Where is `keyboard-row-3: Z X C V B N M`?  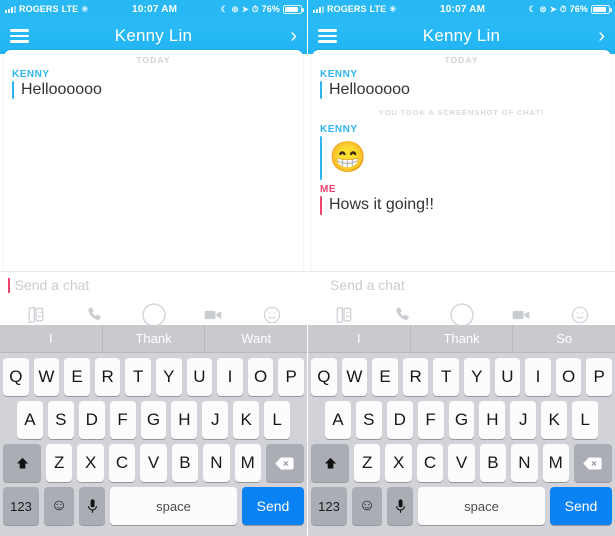 keyboard-row-3: Z X C V B N M is located at coordinates (153, 460).